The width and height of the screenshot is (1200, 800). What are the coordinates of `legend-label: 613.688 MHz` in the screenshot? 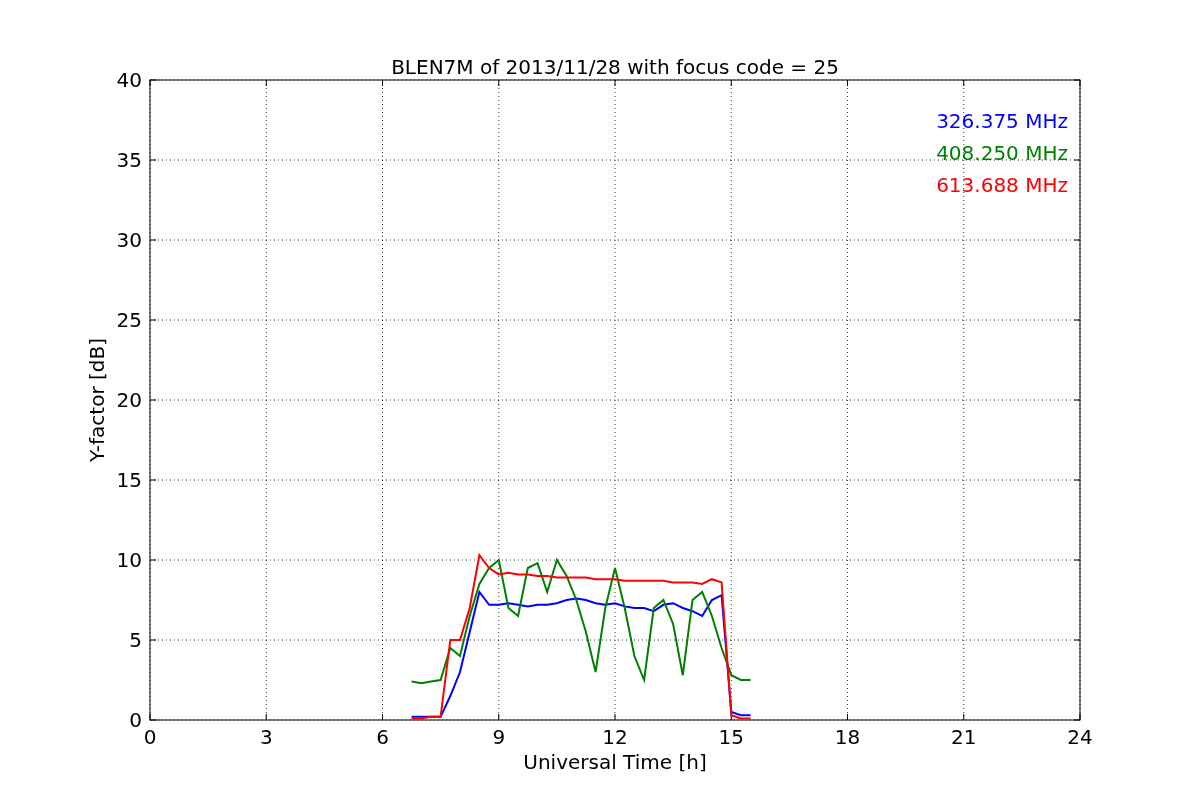 It's located at (1002, 185).